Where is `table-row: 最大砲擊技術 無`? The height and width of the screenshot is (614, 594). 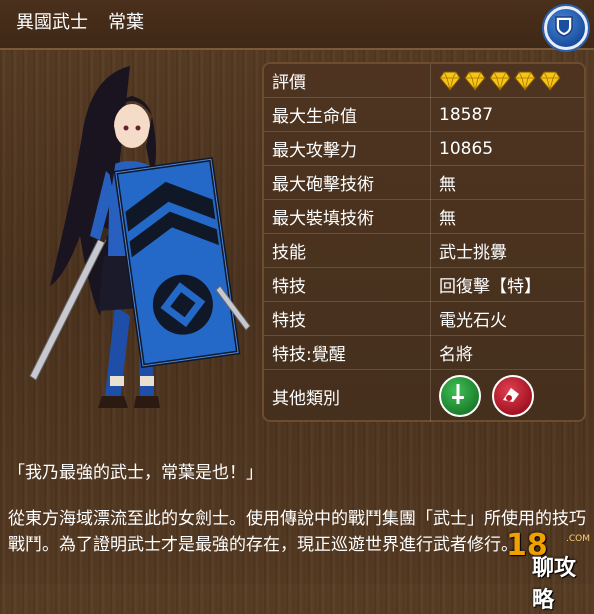
table-row: 最大砲擊技術 無 is located at coordinates (424, 182).